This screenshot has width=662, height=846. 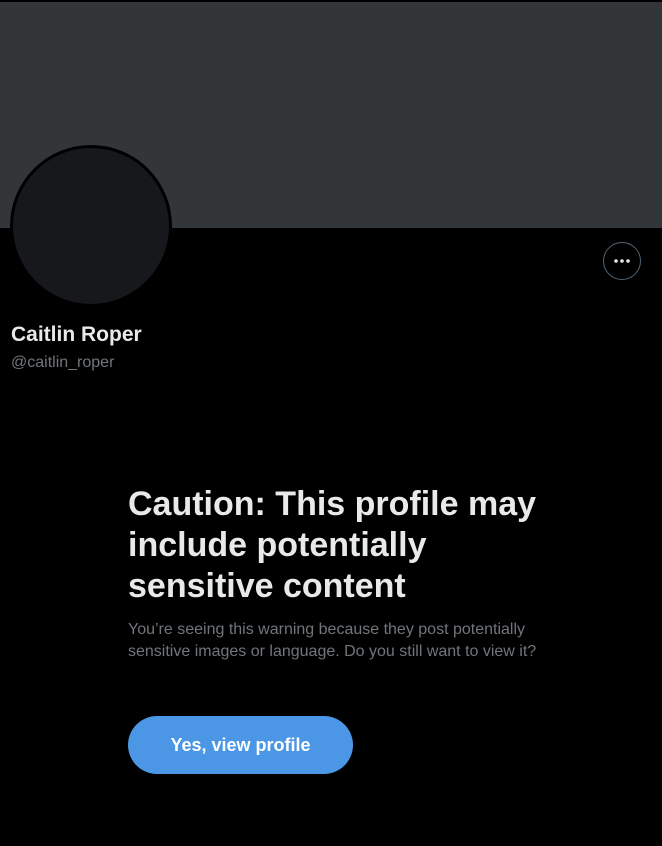 I want to click on profile-display-name: Caitlin Roper, so click(x=76, y=334).